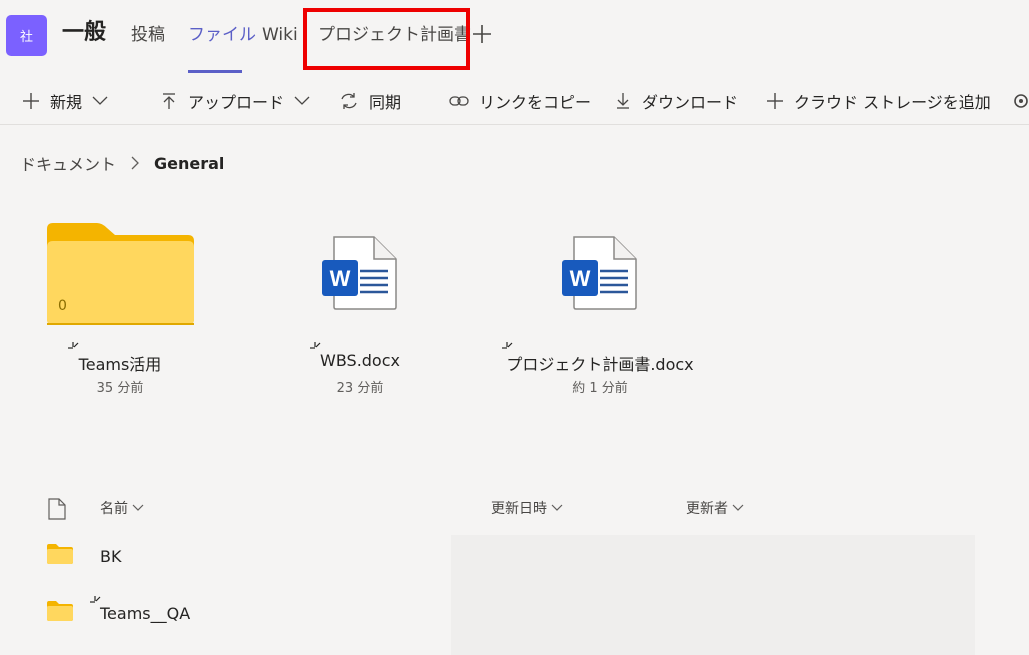 The height and width of the screenshot is (655, 1029). I want to click on upload-label: アップロード, so click(236, 102).